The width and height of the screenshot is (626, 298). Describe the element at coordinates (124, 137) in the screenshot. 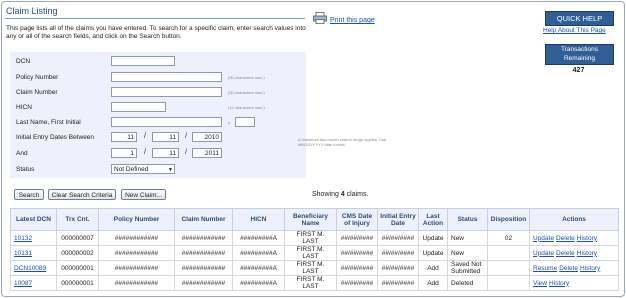

I see `from-month-input: 11` at that location.